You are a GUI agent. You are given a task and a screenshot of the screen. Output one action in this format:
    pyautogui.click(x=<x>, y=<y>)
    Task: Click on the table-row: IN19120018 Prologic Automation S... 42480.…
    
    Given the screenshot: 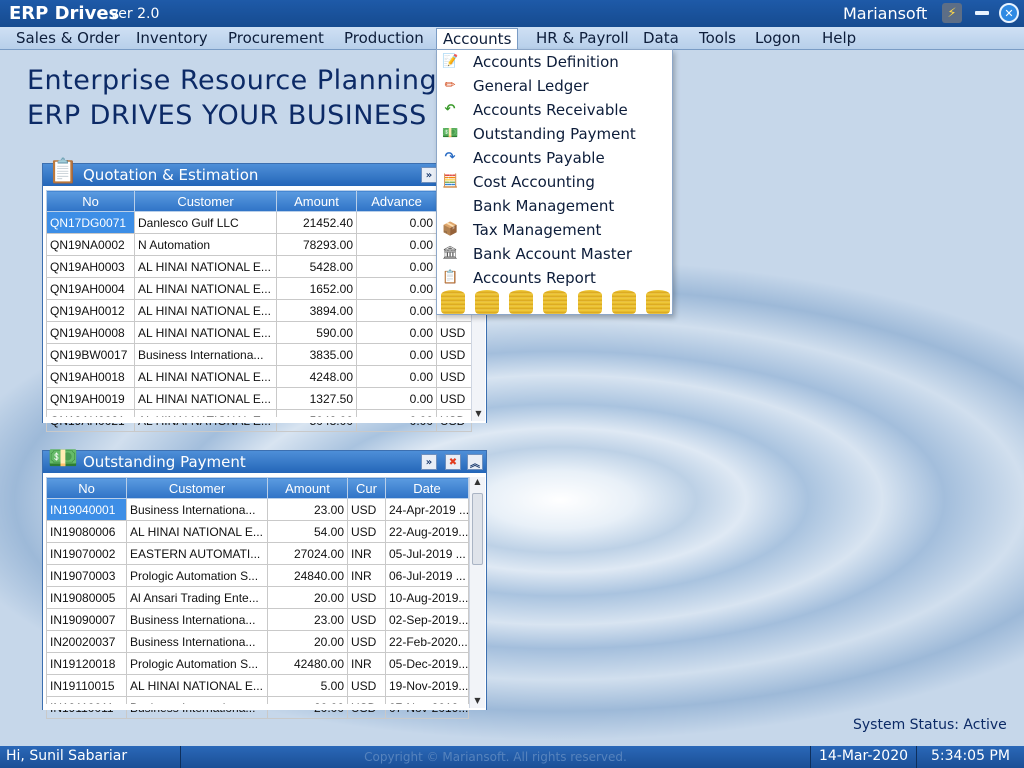 What is the action you would take?
    pyautogui.click(x=257, y=663)
    